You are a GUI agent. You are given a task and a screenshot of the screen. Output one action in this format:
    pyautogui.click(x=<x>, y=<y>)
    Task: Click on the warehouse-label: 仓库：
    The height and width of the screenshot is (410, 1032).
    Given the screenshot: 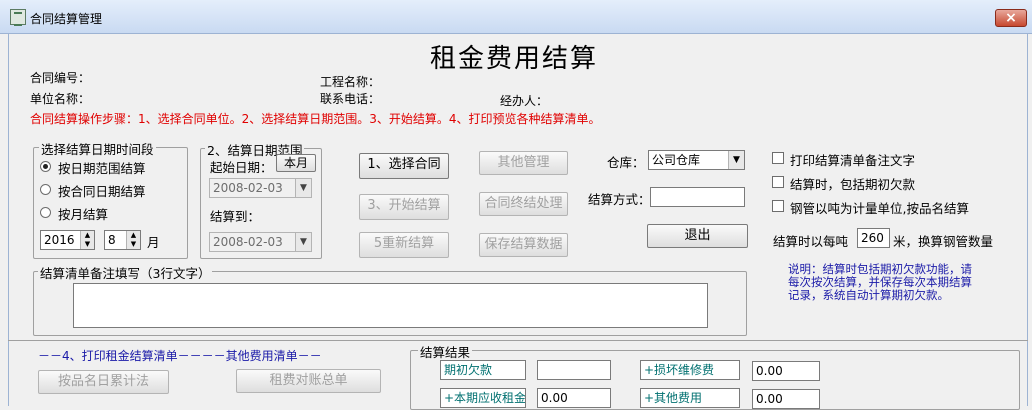 What is the action you would take?
    pyautogui.click(x=626, y=162)
    